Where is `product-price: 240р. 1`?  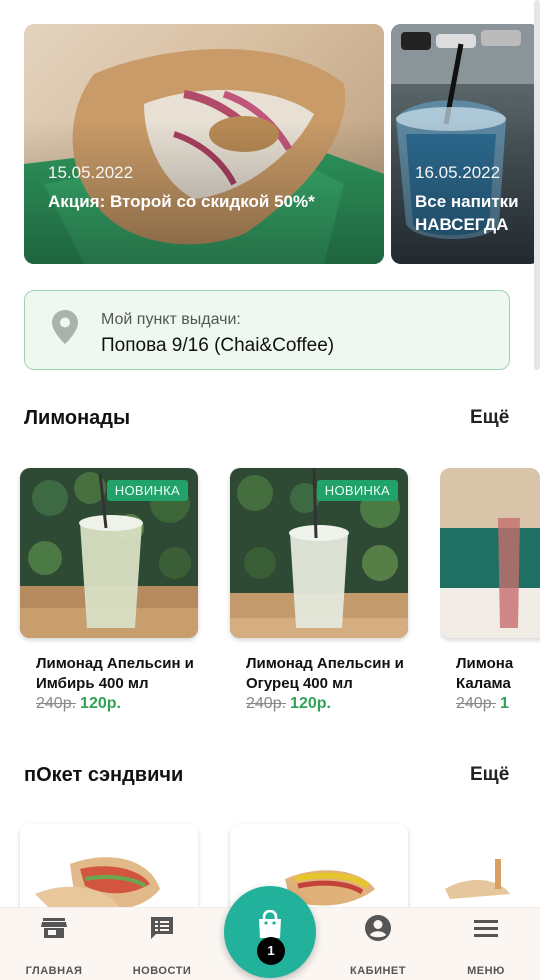 product-price: 240р. 1 is located at coordinates (482, 704).